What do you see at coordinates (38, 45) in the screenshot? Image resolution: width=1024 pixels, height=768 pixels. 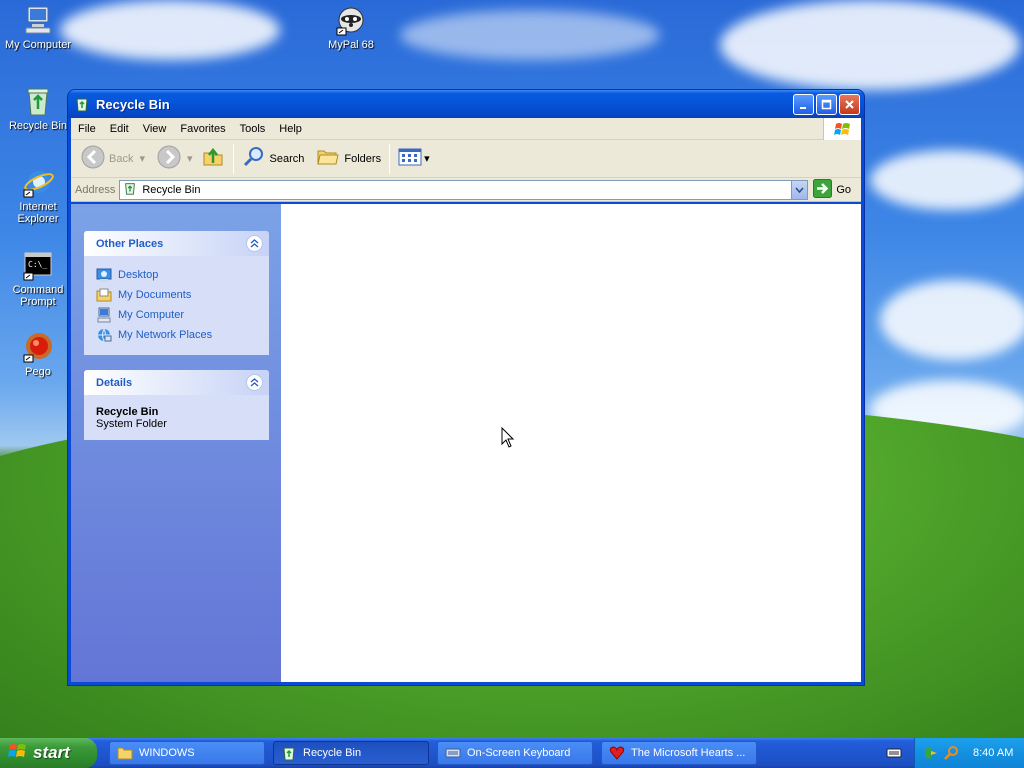 I see `desktop-icon-label: My Computer` at bounding box center [38, 45].